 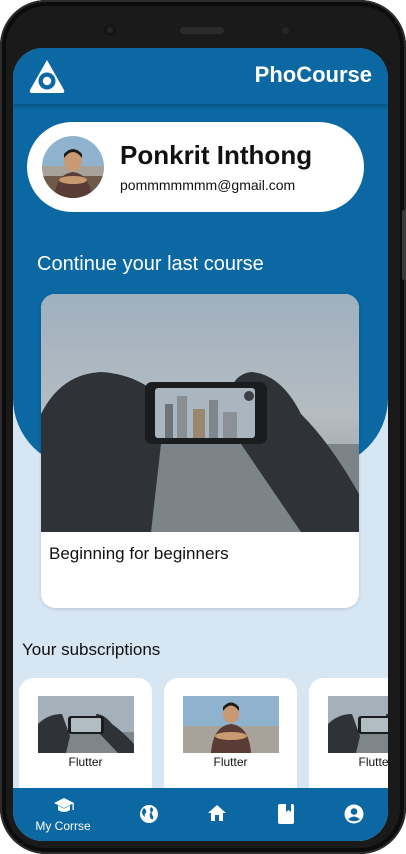 I want to click on app-bar: PhoCourse, so click(x=200, y=76).